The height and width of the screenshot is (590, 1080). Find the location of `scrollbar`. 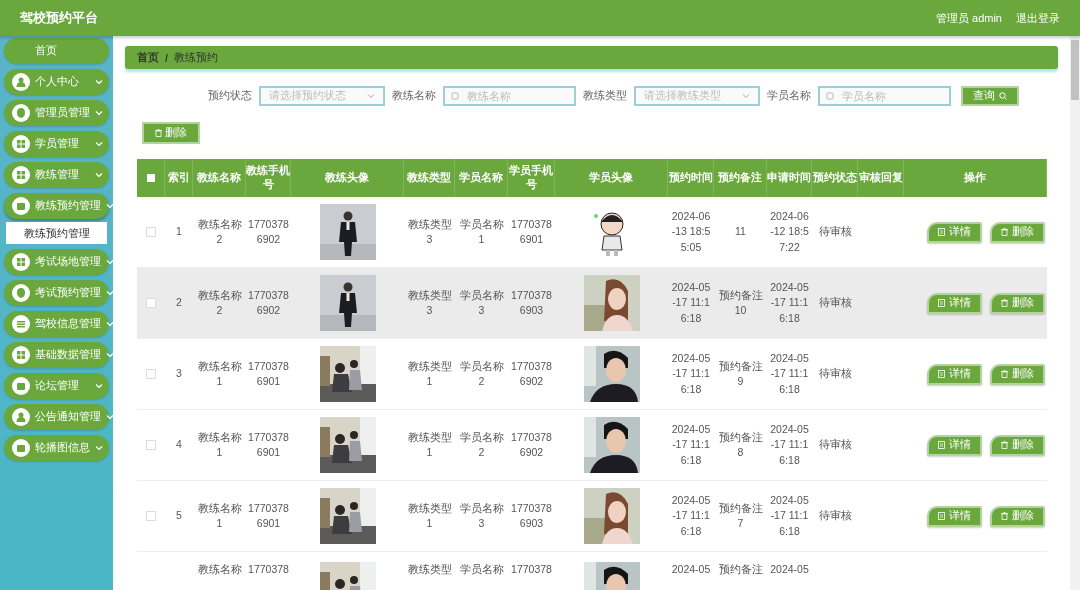

scrollbar is located at coordinates (1075, 313).